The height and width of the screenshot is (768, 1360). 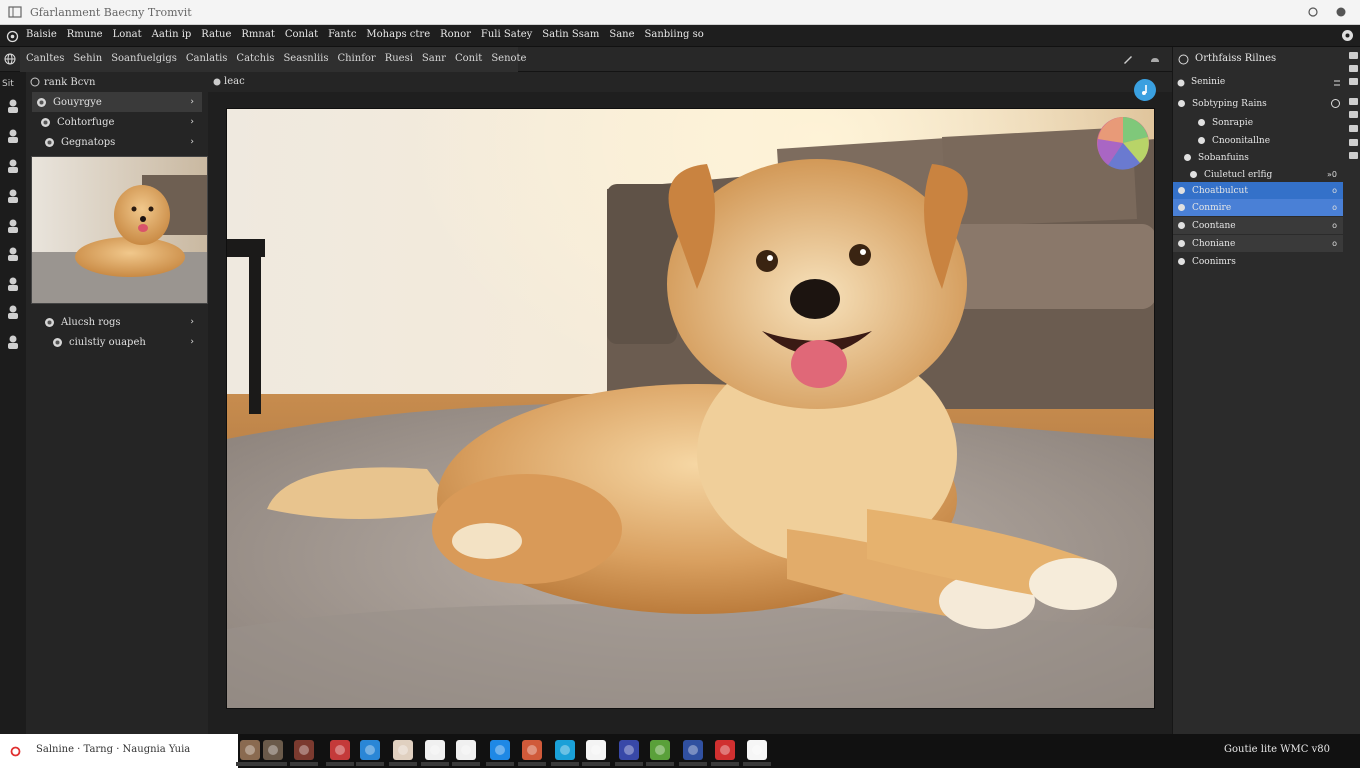 What do you see at coordinates (1128, 59) in the screenshot?
I see `pen-icon` at bounding box center [1128, 59].